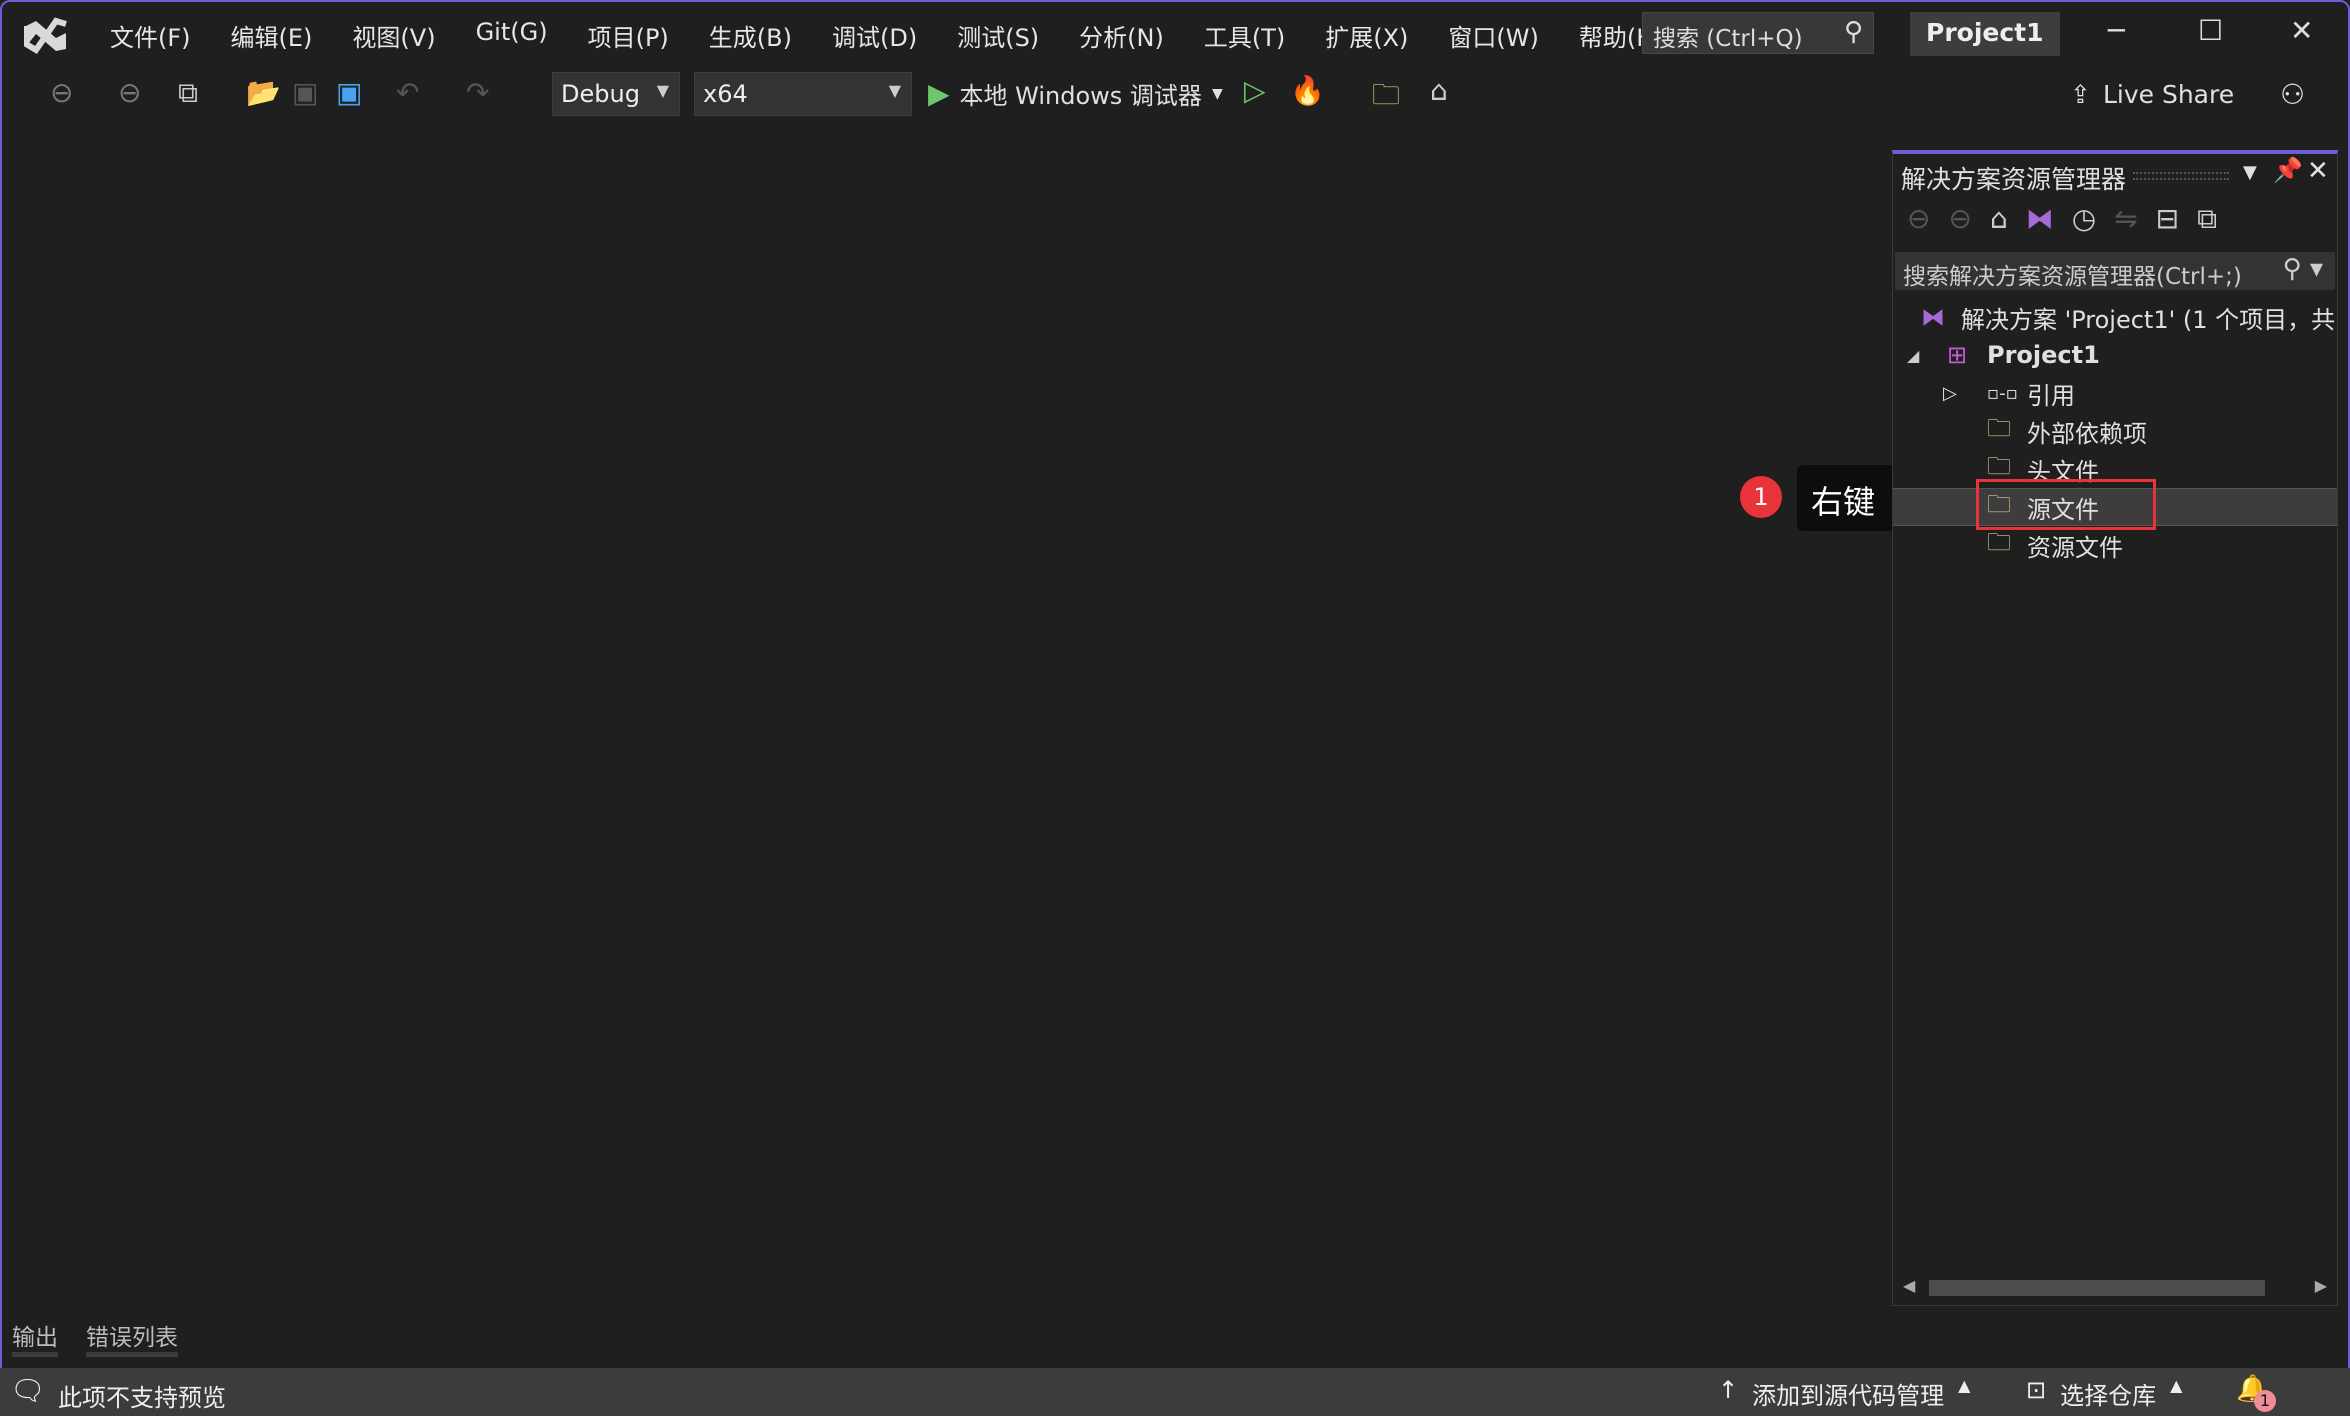 The width and height of the screenshot is (2350, 1416). What do you see at coordinates (2125, 219) in the screenshot?
I see `sync-icon: ⇋` at bounding box center [2125, 219].